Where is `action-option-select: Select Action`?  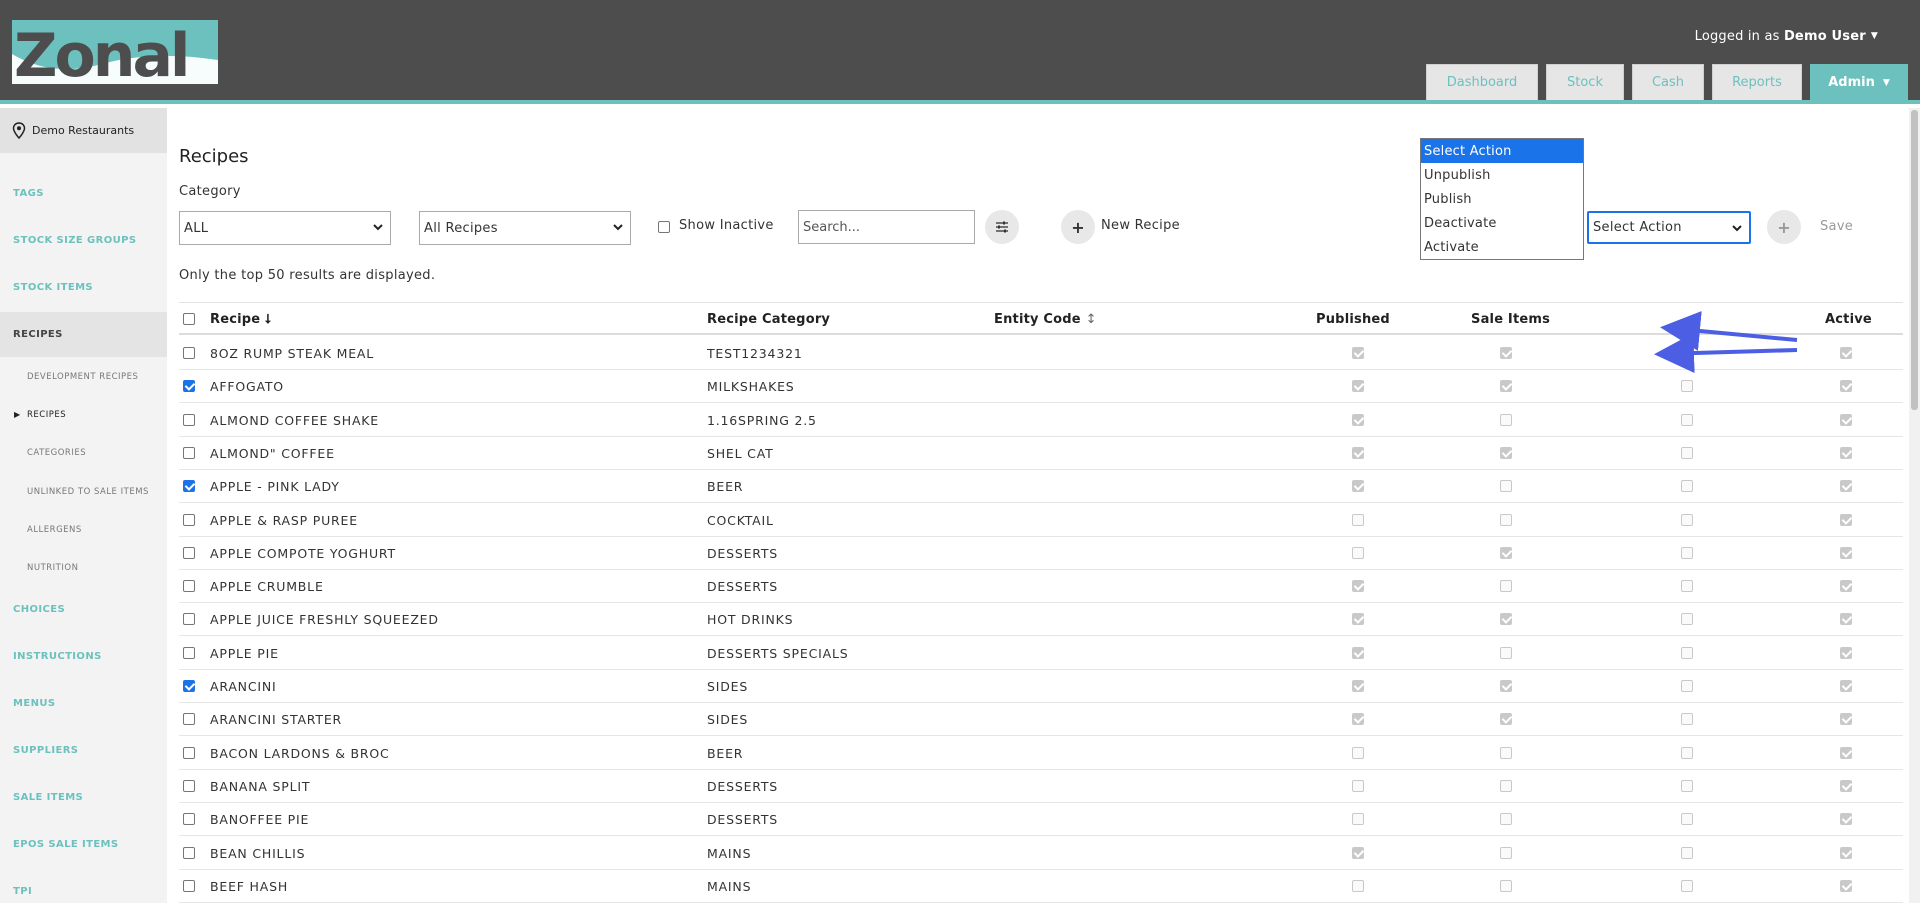 action-option-select: Select Action is located at coordinates (1502, 151).